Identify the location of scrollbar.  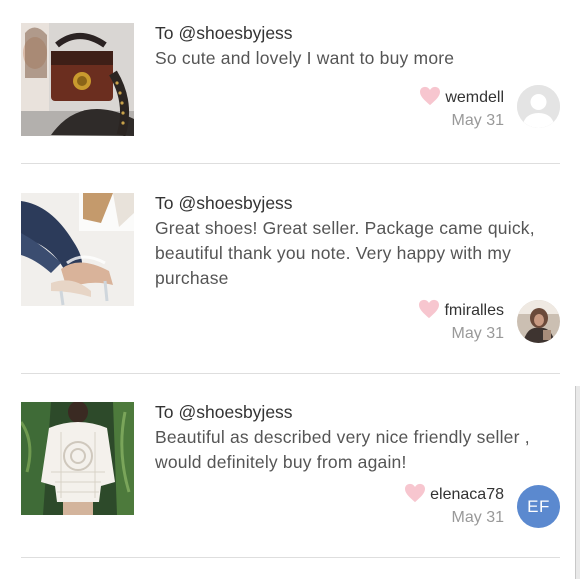
(577, 482).